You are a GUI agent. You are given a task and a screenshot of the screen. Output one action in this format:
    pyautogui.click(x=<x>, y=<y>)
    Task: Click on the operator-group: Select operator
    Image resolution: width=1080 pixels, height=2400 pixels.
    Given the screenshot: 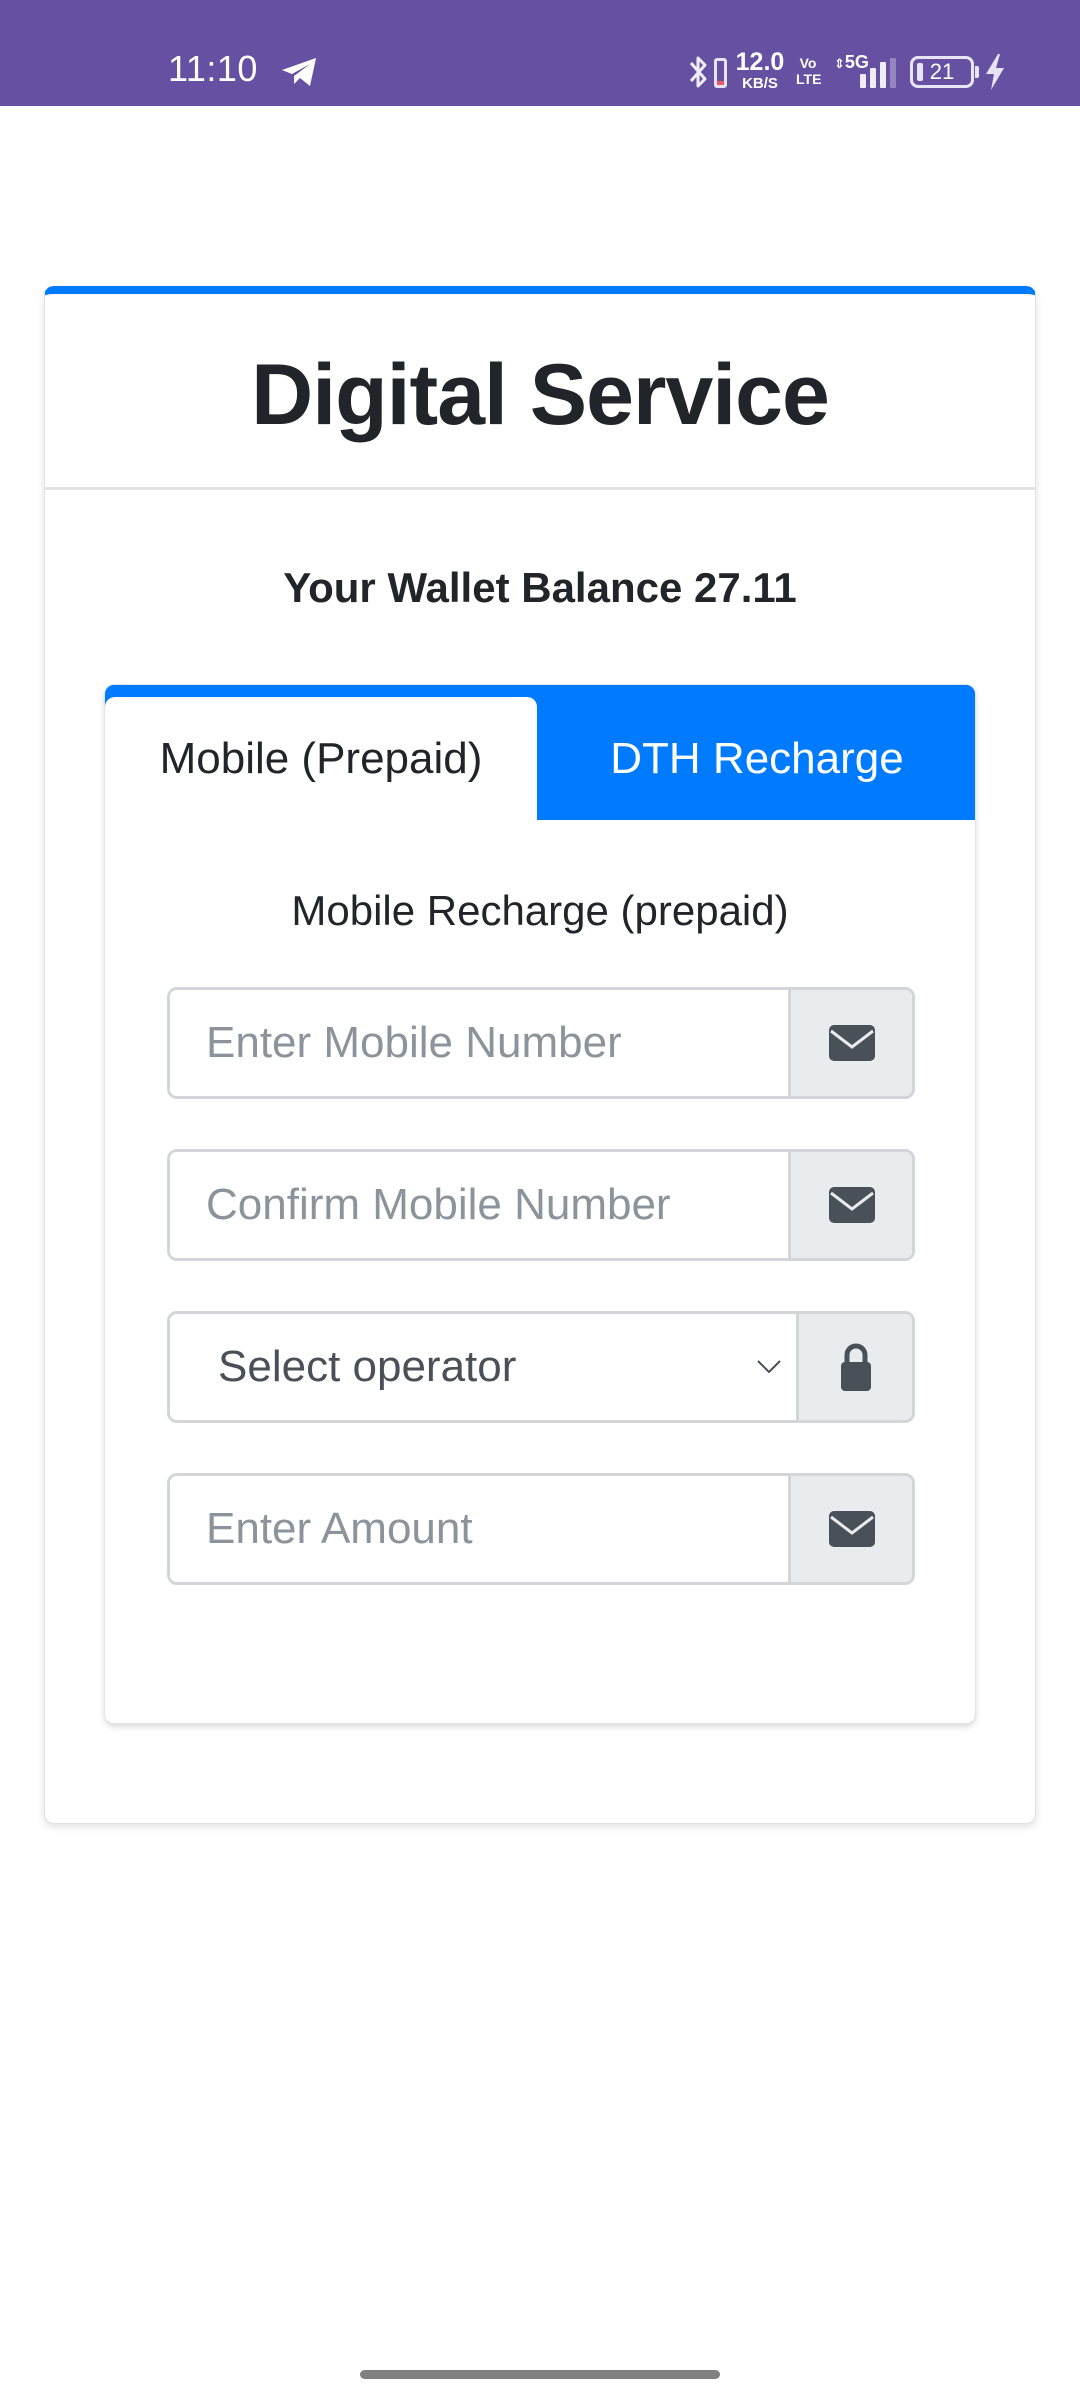 What is the action you would take?
    pyautogui.click(x=541, y=1367)
    